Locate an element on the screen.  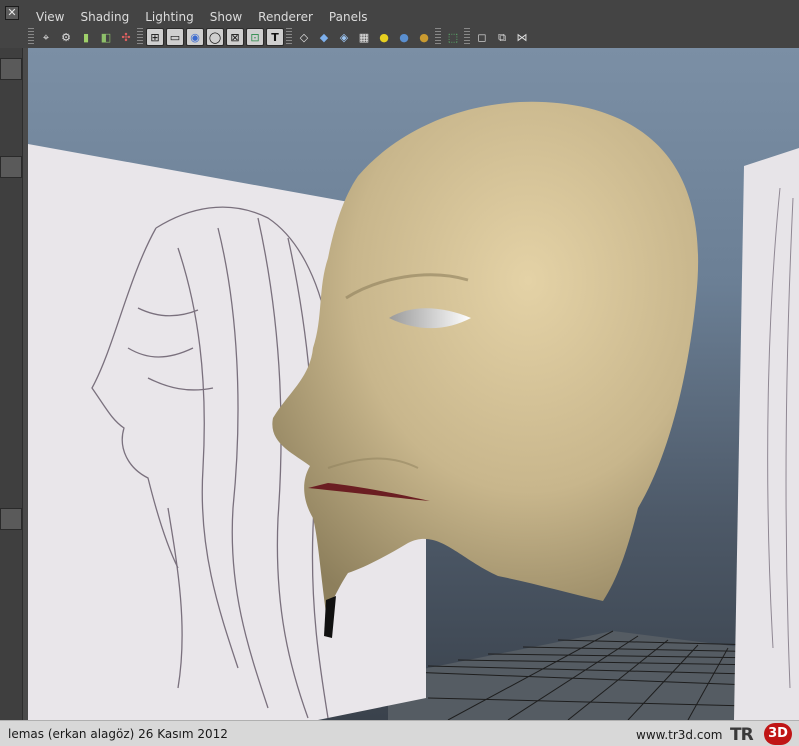
close-icon: ✕ is located at coordinates (12, 13).